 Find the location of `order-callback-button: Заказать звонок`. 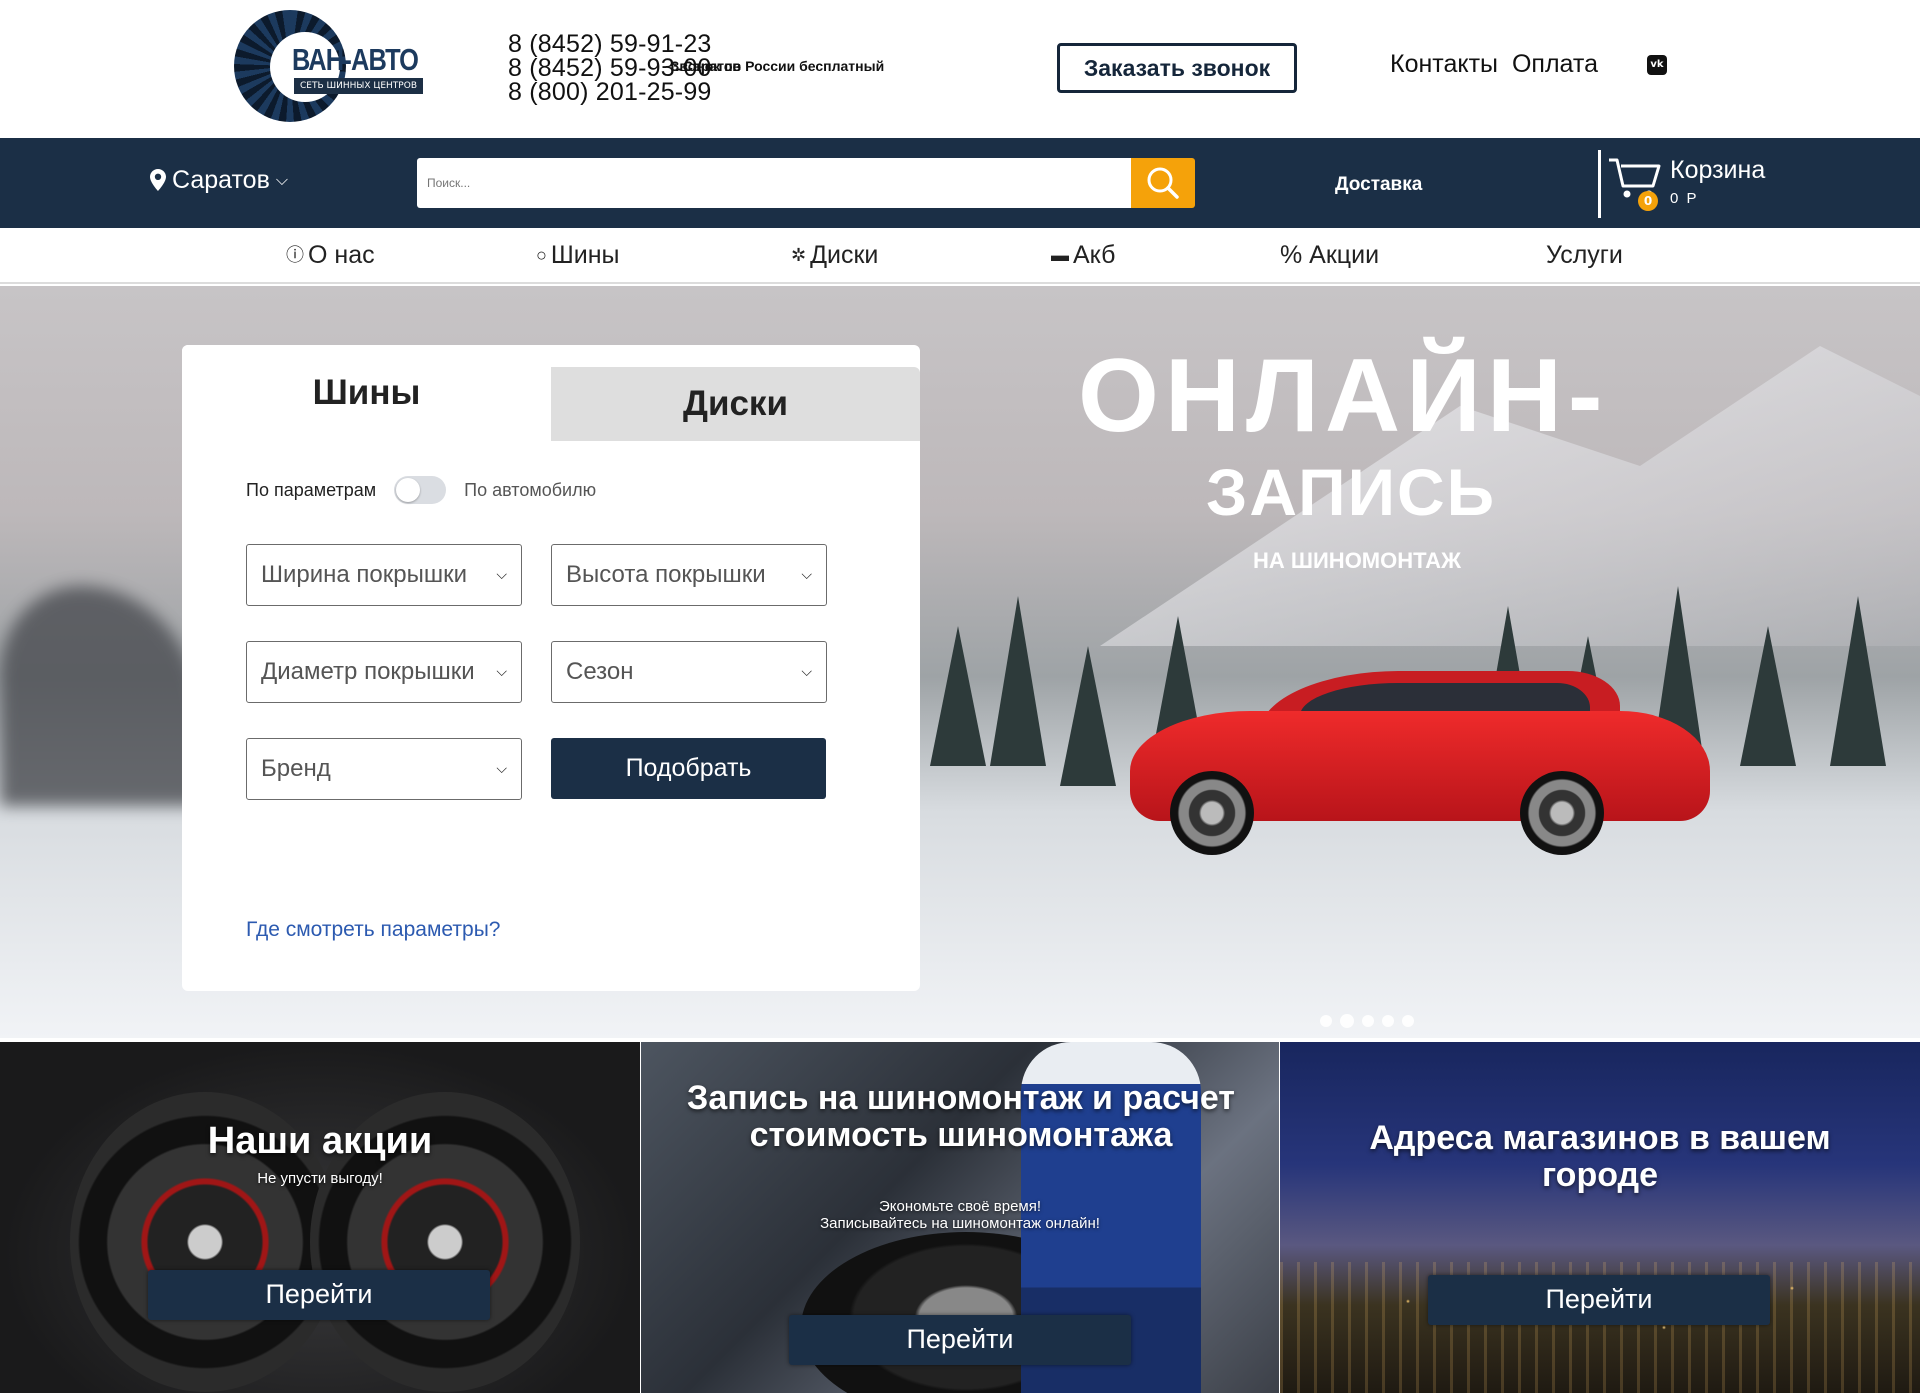

order-callback-button: Заказать звонок is located at coordinates (1177, 68).